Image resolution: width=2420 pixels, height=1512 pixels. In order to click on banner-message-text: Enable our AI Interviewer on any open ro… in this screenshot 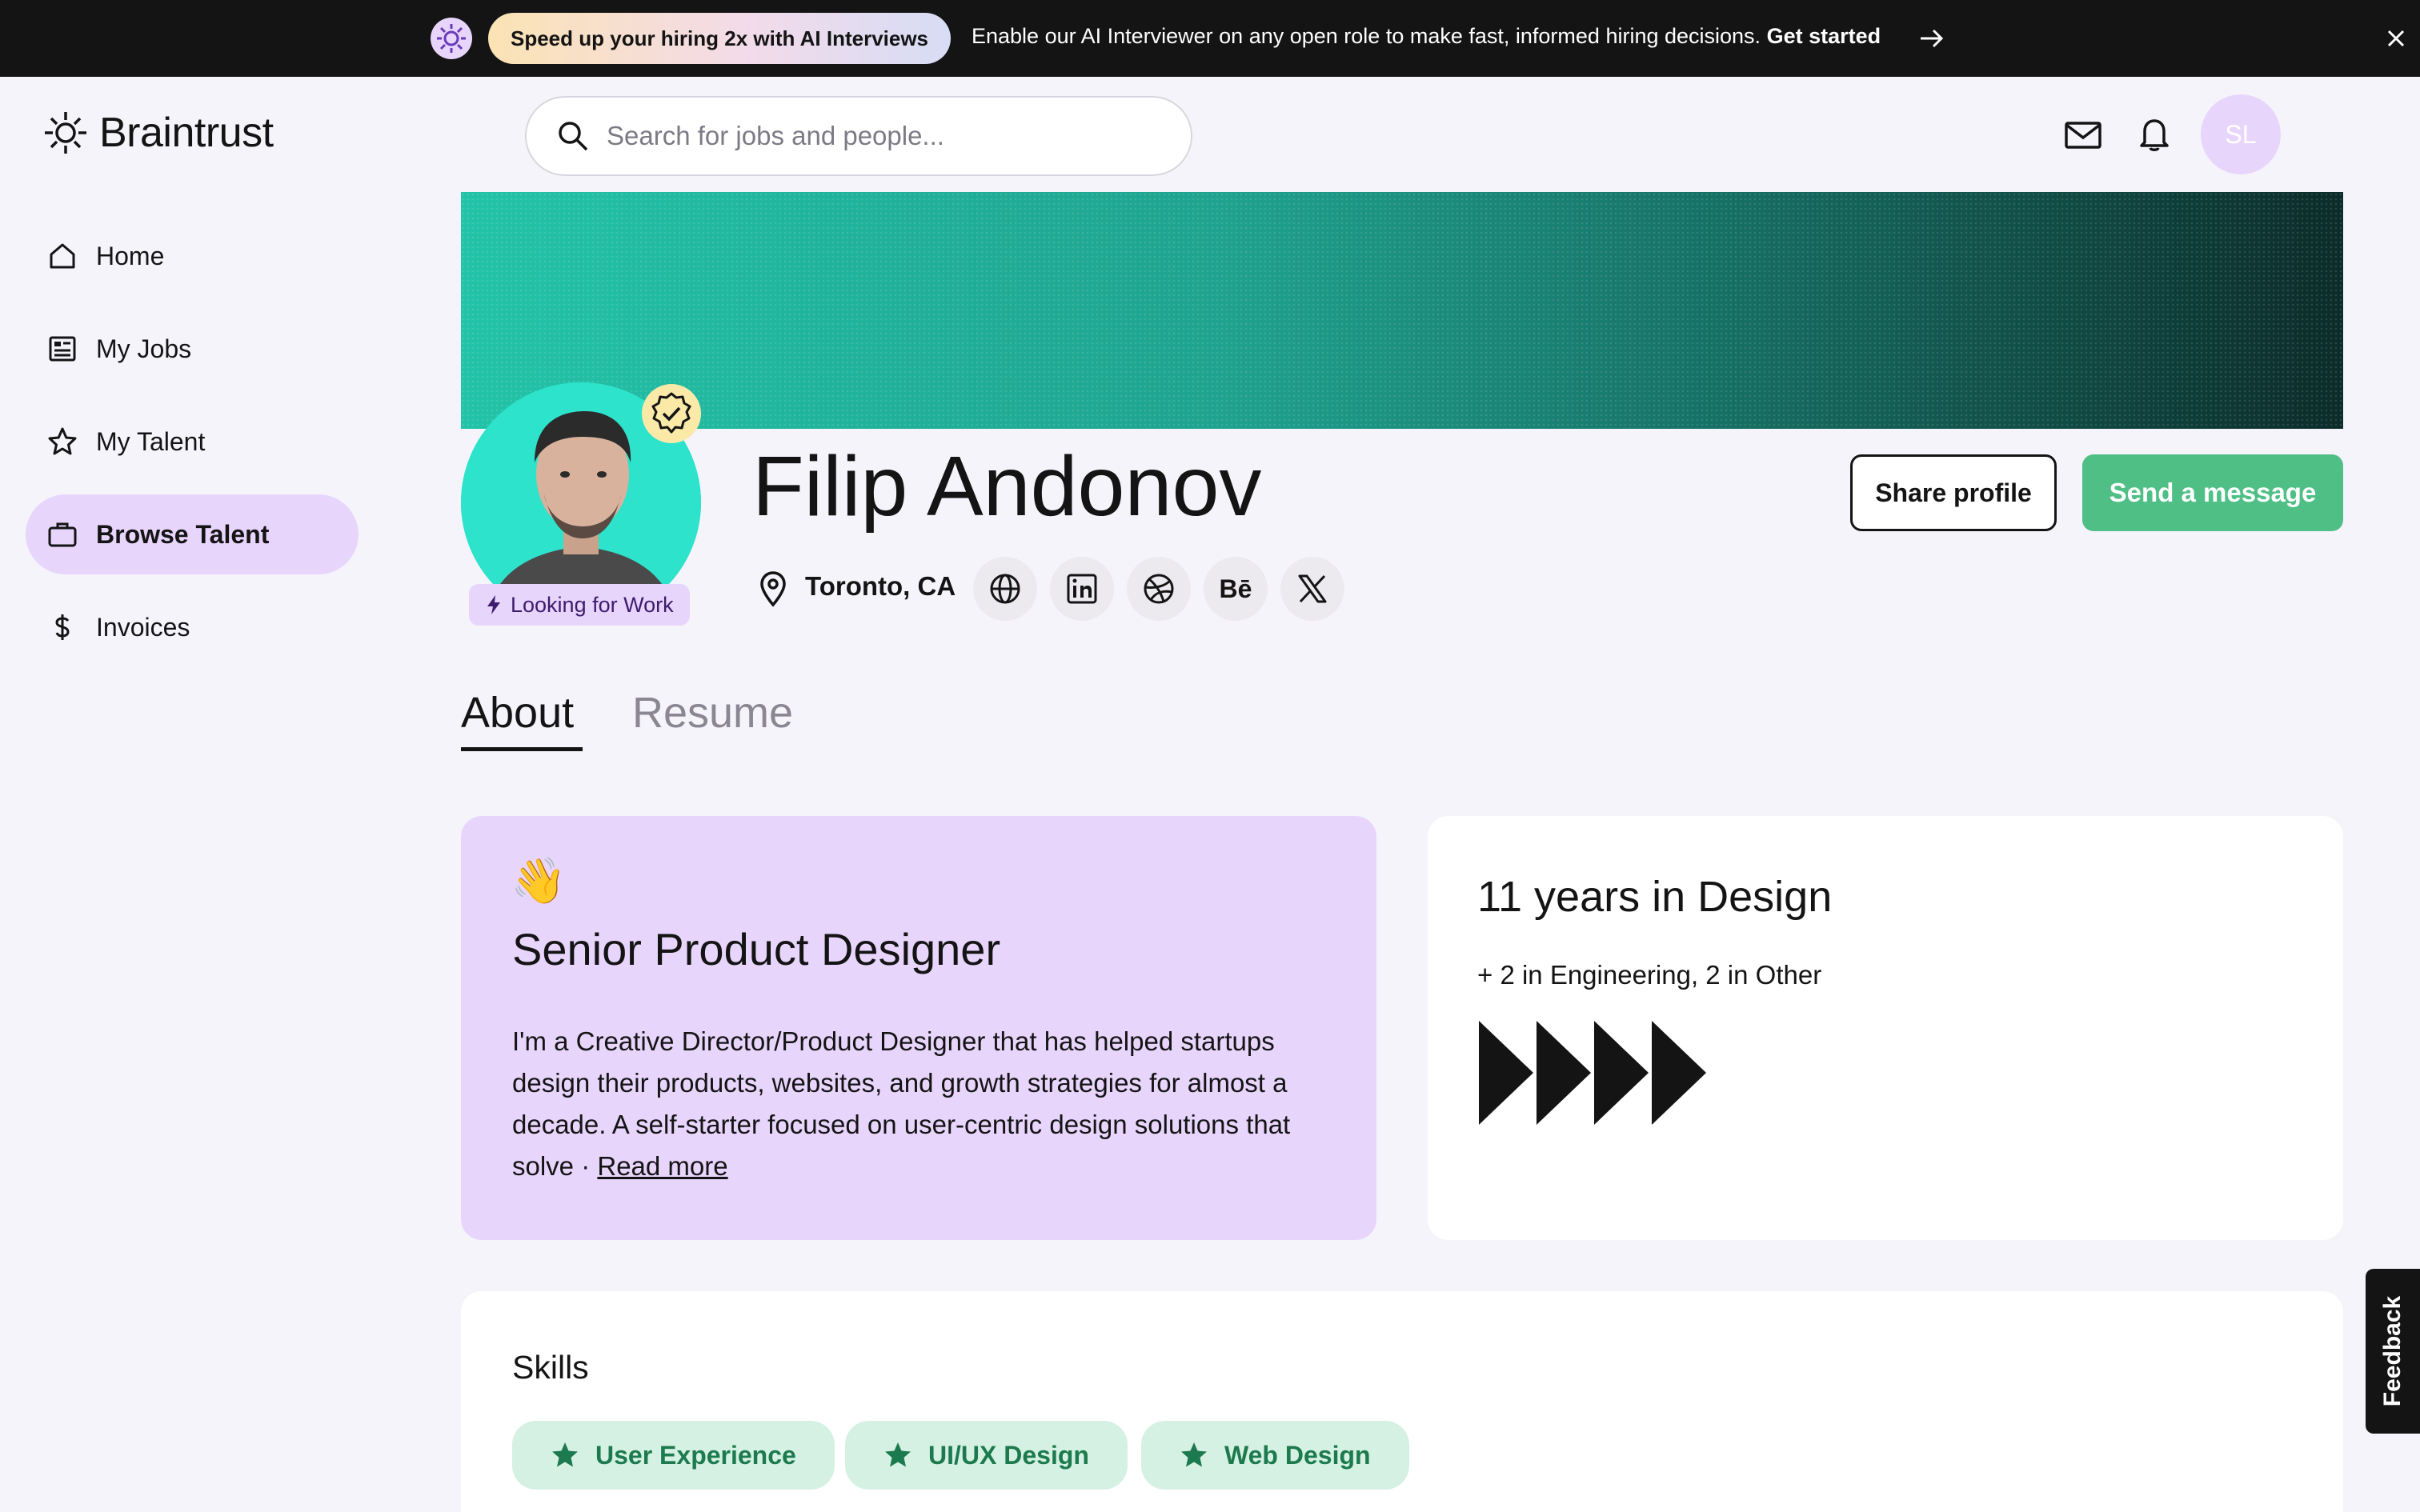, I will do `click(1366, 36)`.